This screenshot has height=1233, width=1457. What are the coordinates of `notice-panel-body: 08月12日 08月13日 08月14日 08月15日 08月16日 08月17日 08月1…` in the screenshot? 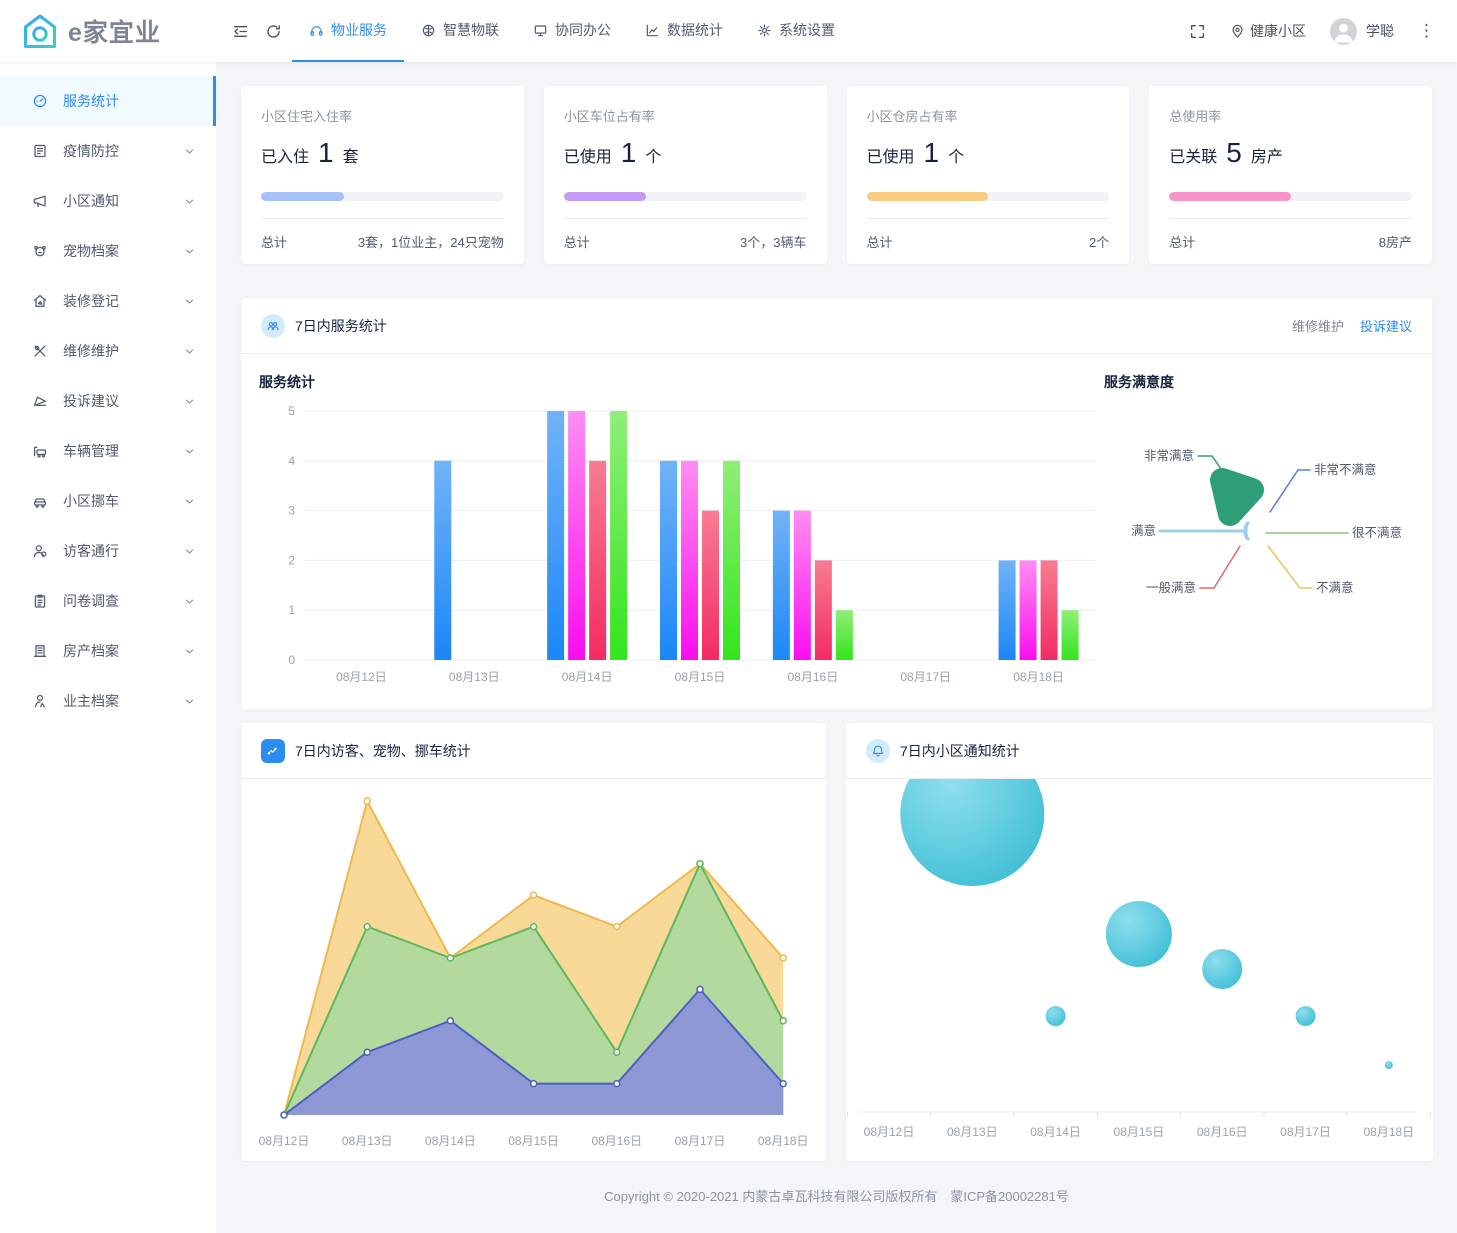 It's located at (1139, 969).